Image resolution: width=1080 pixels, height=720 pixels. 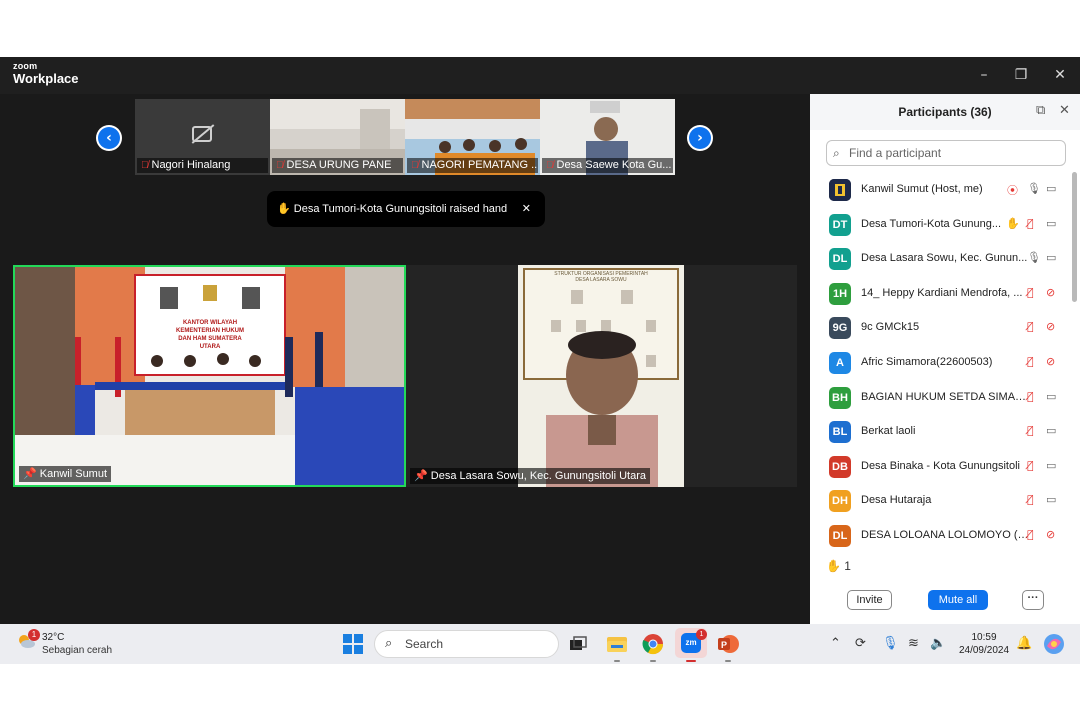 I want to click on participant-list-scrollbar, so click(x=1074, y=237).